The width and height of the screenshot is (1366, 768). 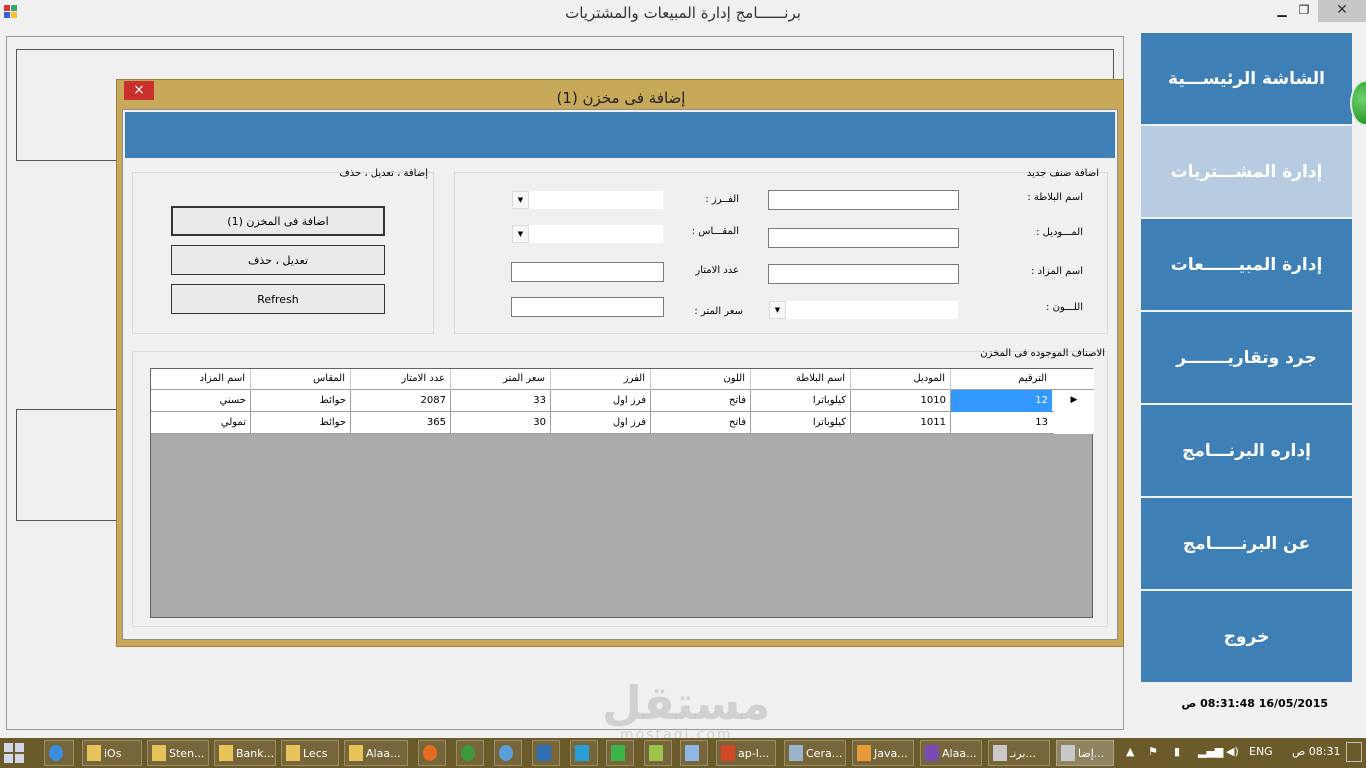 I want to click on android-icon, so click(x=658, y=753).